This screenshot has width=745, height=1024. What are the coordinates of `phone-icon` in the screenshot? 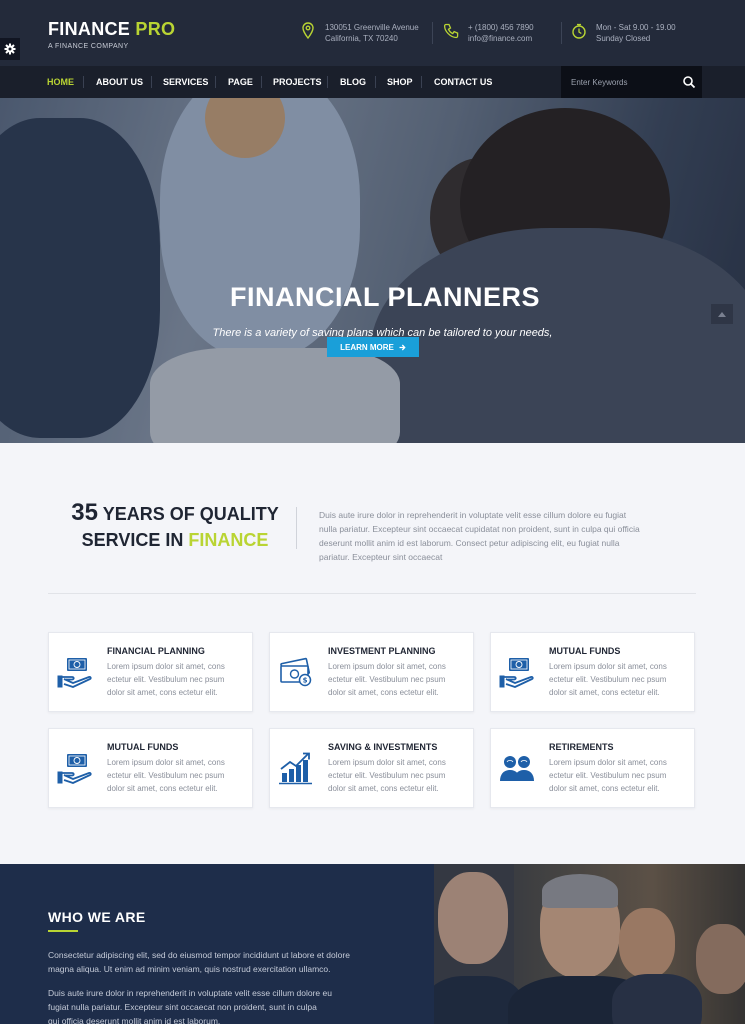 It's located at (451, 31).